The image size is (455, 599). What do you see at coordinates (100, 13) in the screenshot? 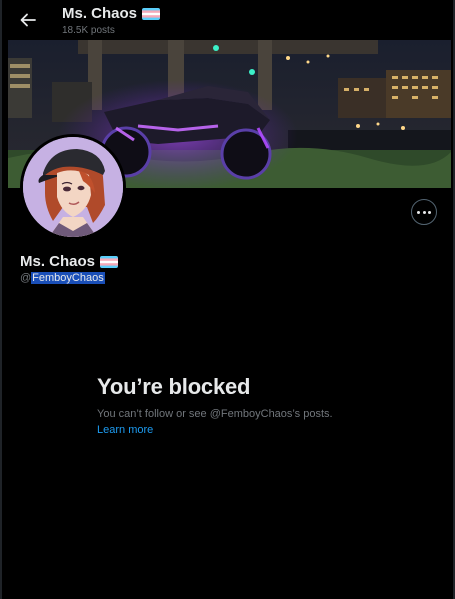
I see `header-title: Ms. Chaos` at bounding box center [100, 13].